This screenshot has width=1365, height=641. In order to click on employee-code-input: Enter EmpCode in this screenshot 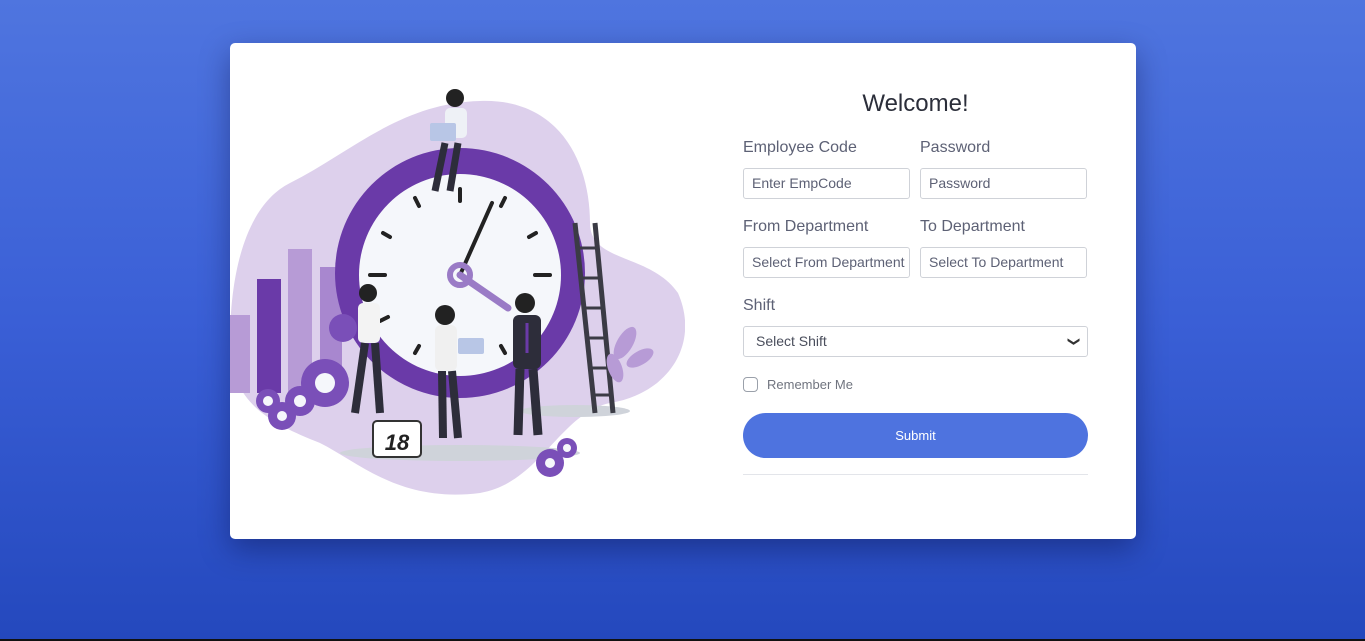, I will do `click(826, 183)`.